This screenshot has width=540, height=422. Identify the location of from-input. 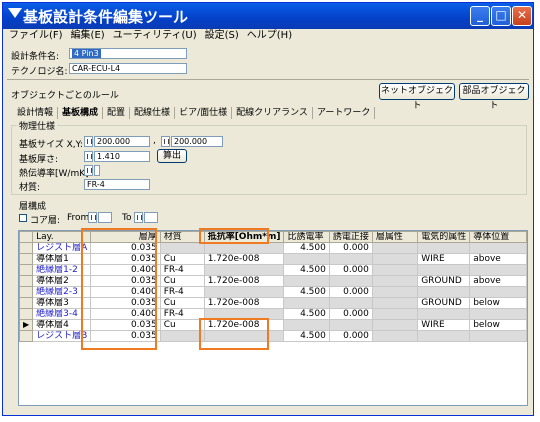
(105, 217).